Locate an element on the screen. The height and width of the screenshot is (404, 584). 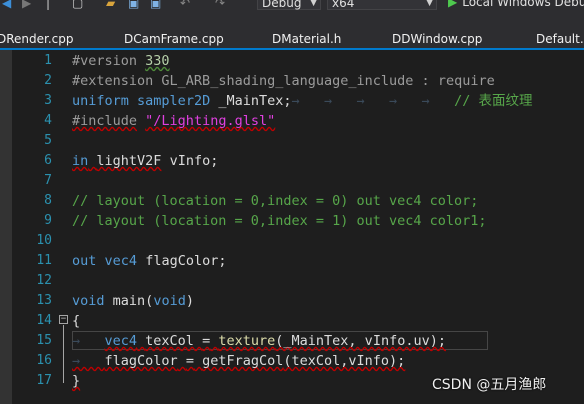
line-text: } is located at coordinates (76, 381).